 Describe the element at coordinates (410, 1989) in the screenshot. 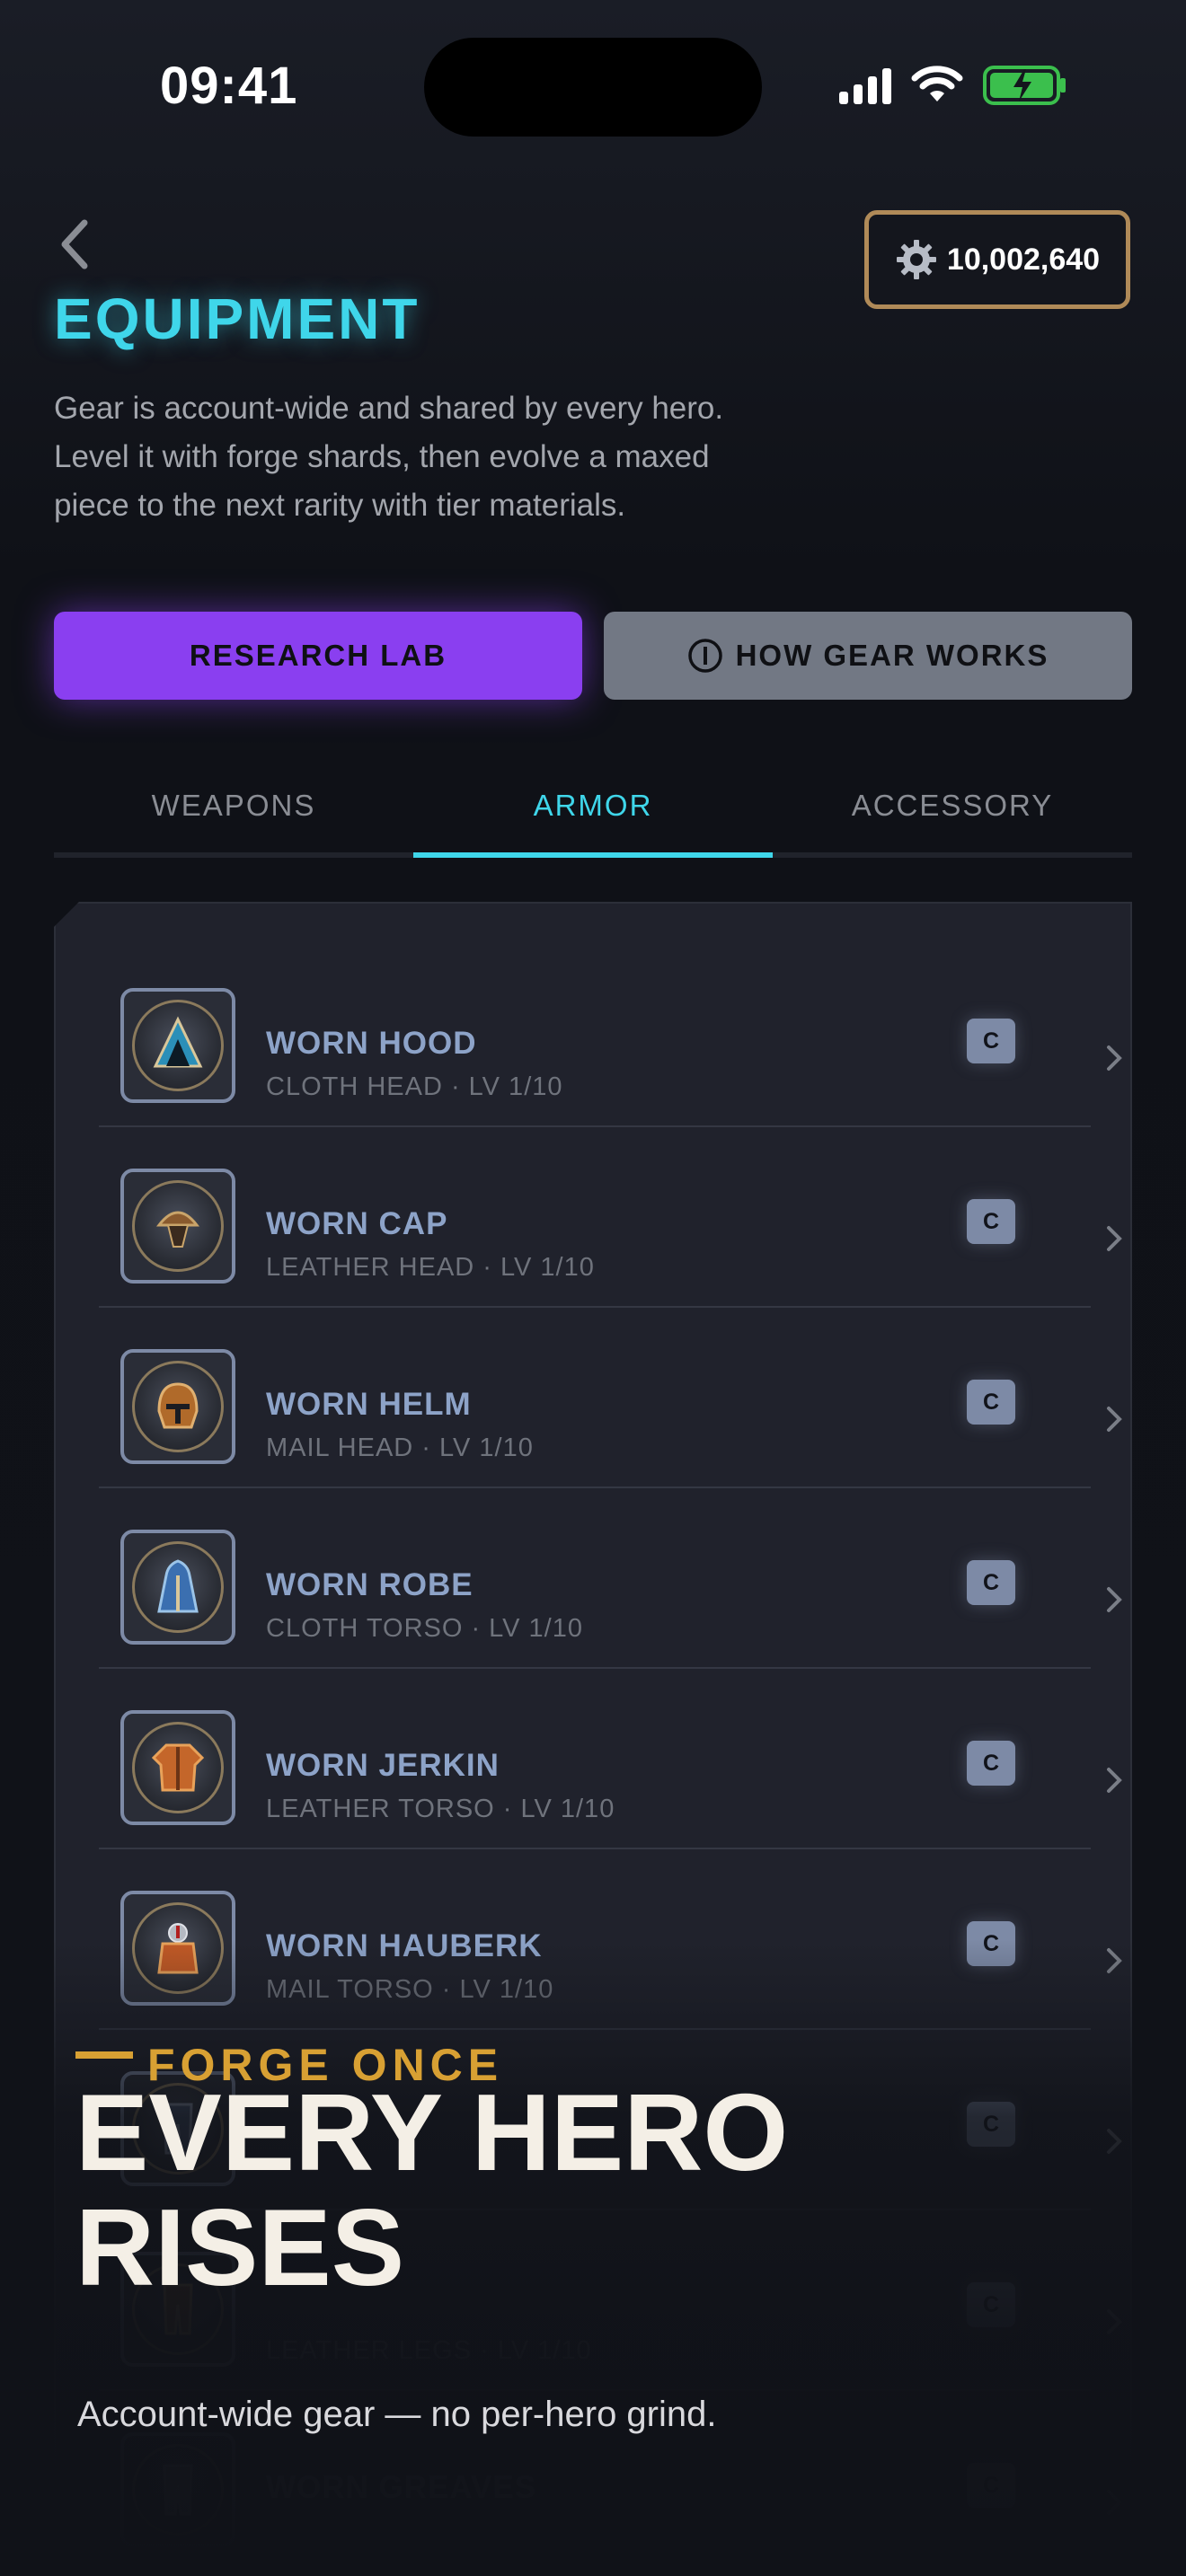

I see `item-meta: MAIL TORSO · LV 1/10` at that location.